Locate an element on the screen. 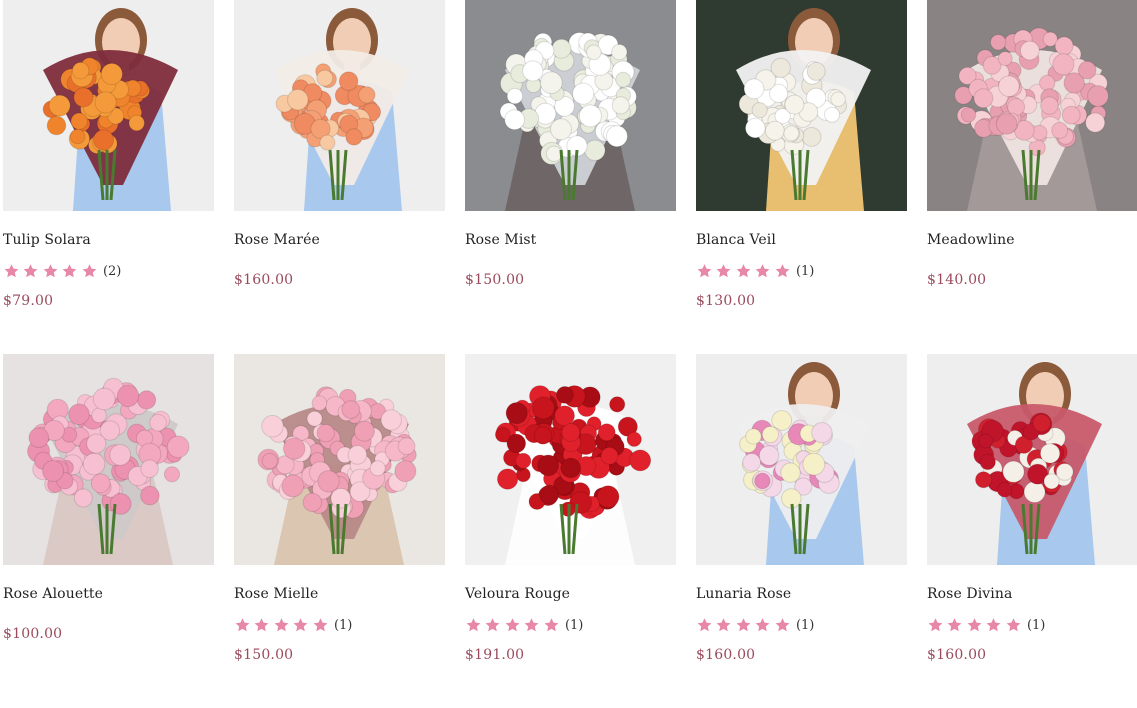 This screenshot has height=708, width=1137. product-card: Tulip Solara (2) $79.00 is located at coordinates (108, 177).